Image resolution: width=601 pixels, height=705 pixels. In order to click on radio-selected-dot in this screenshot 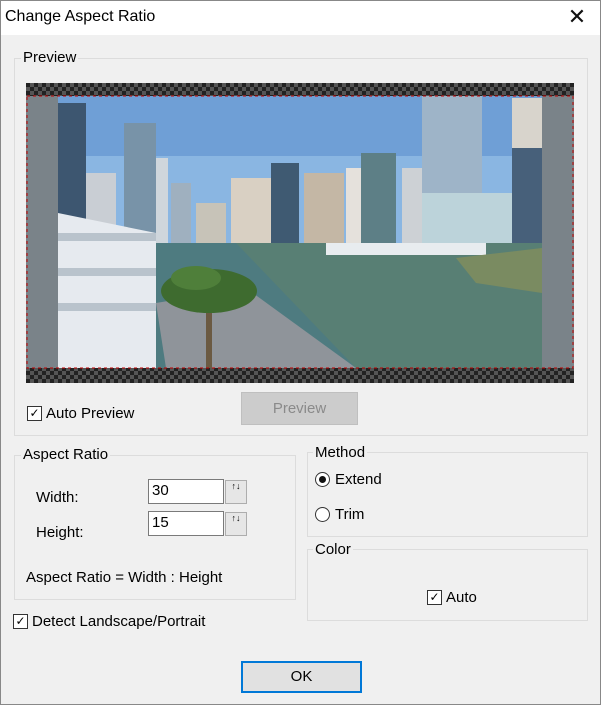, I will do `click(322, 479)`.